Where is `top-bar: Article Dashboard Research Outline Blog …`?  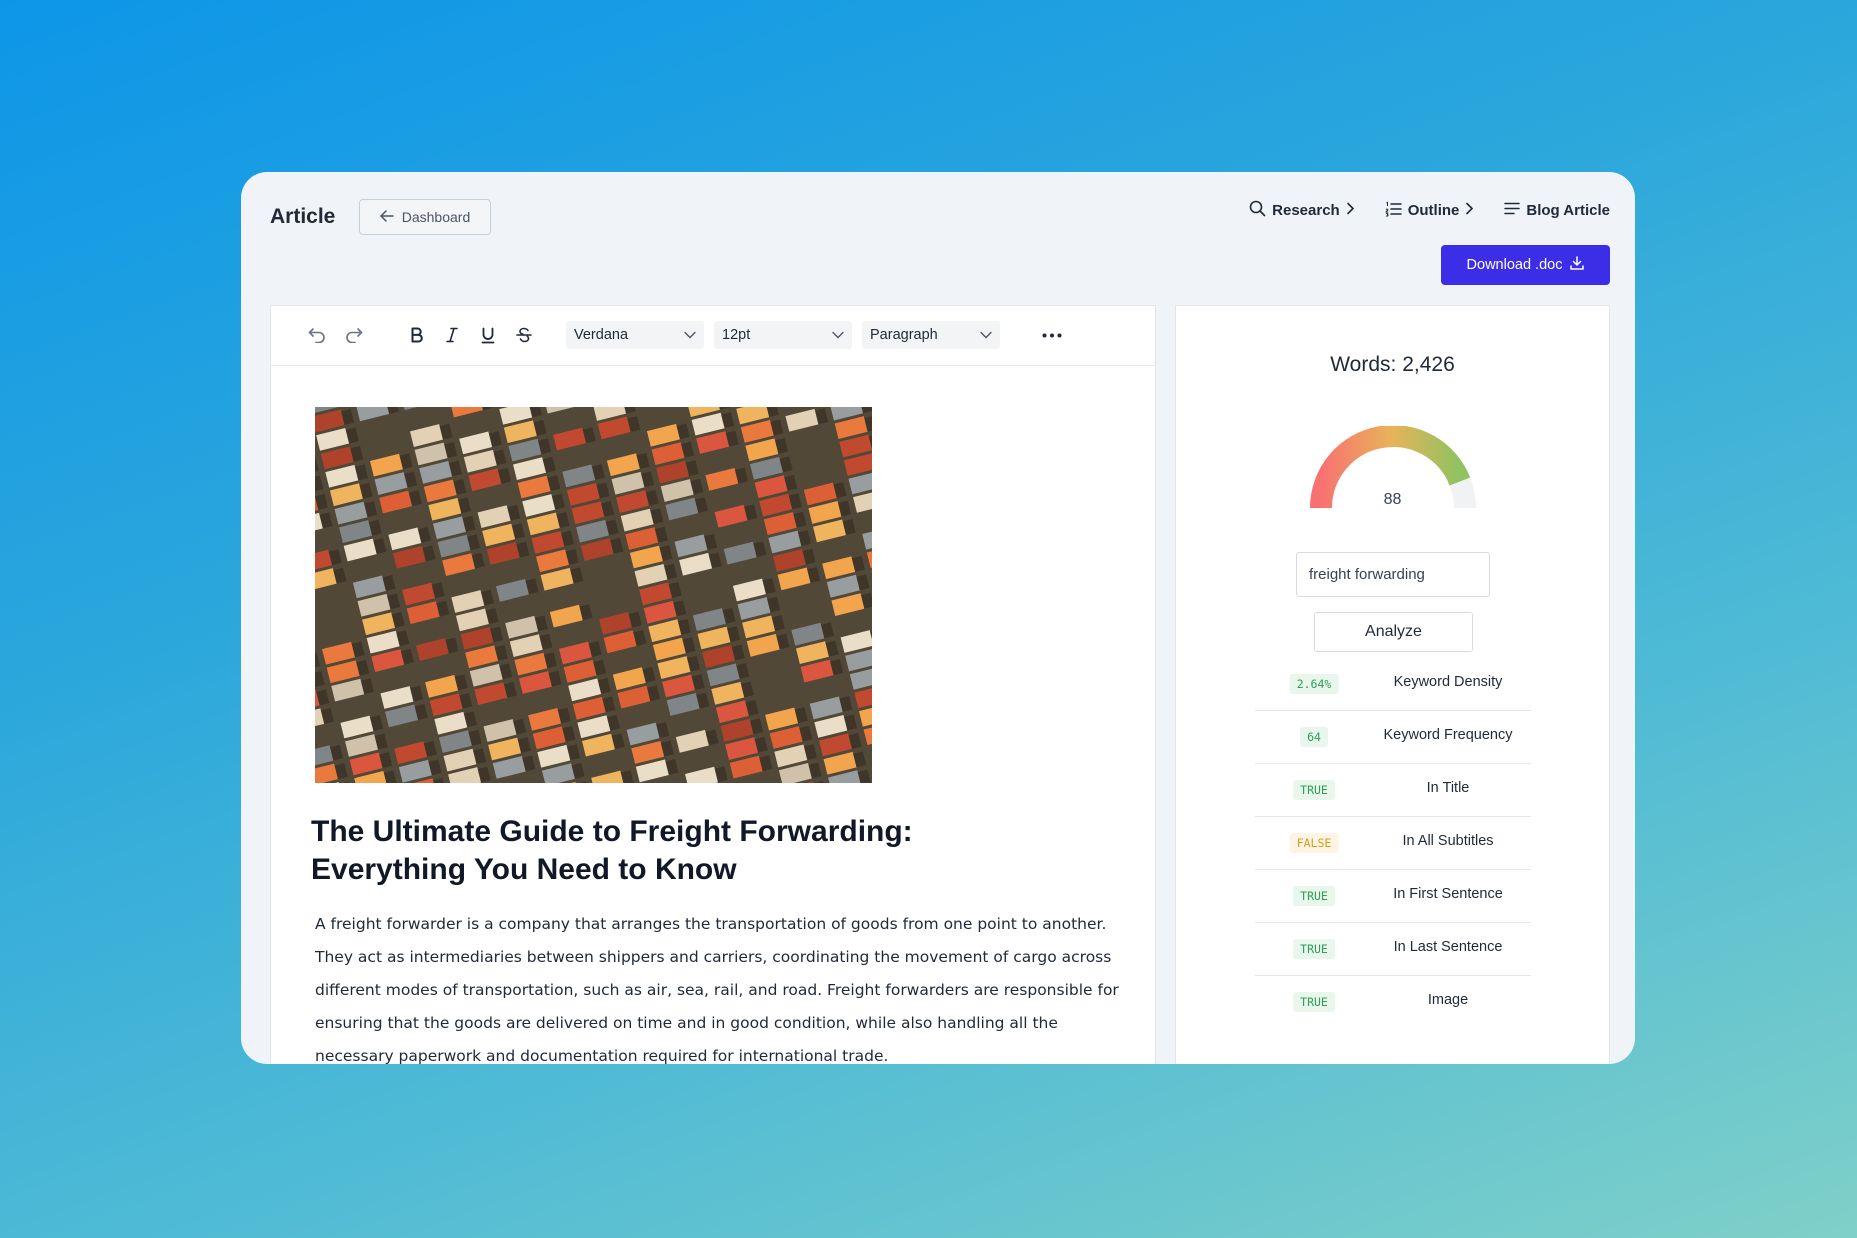 top-bar: Article Dashboard Research Outline Blog … is located at coordinates (938, 237).